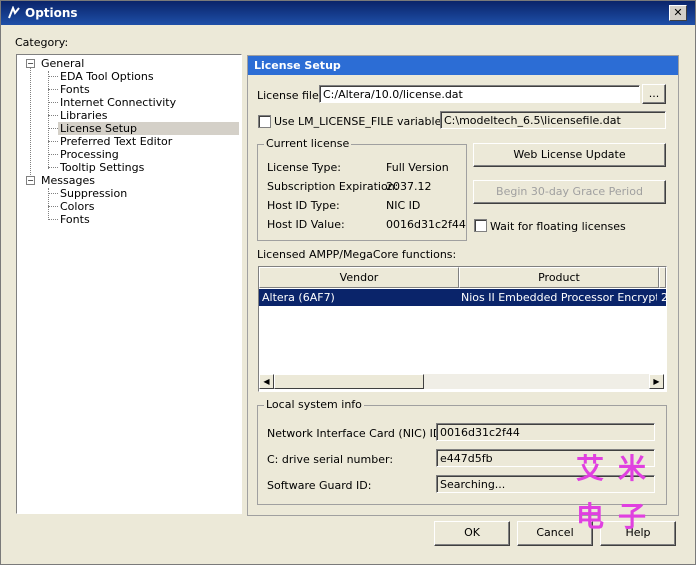  I want to click on tree-item-general: General, so click(62, 63).